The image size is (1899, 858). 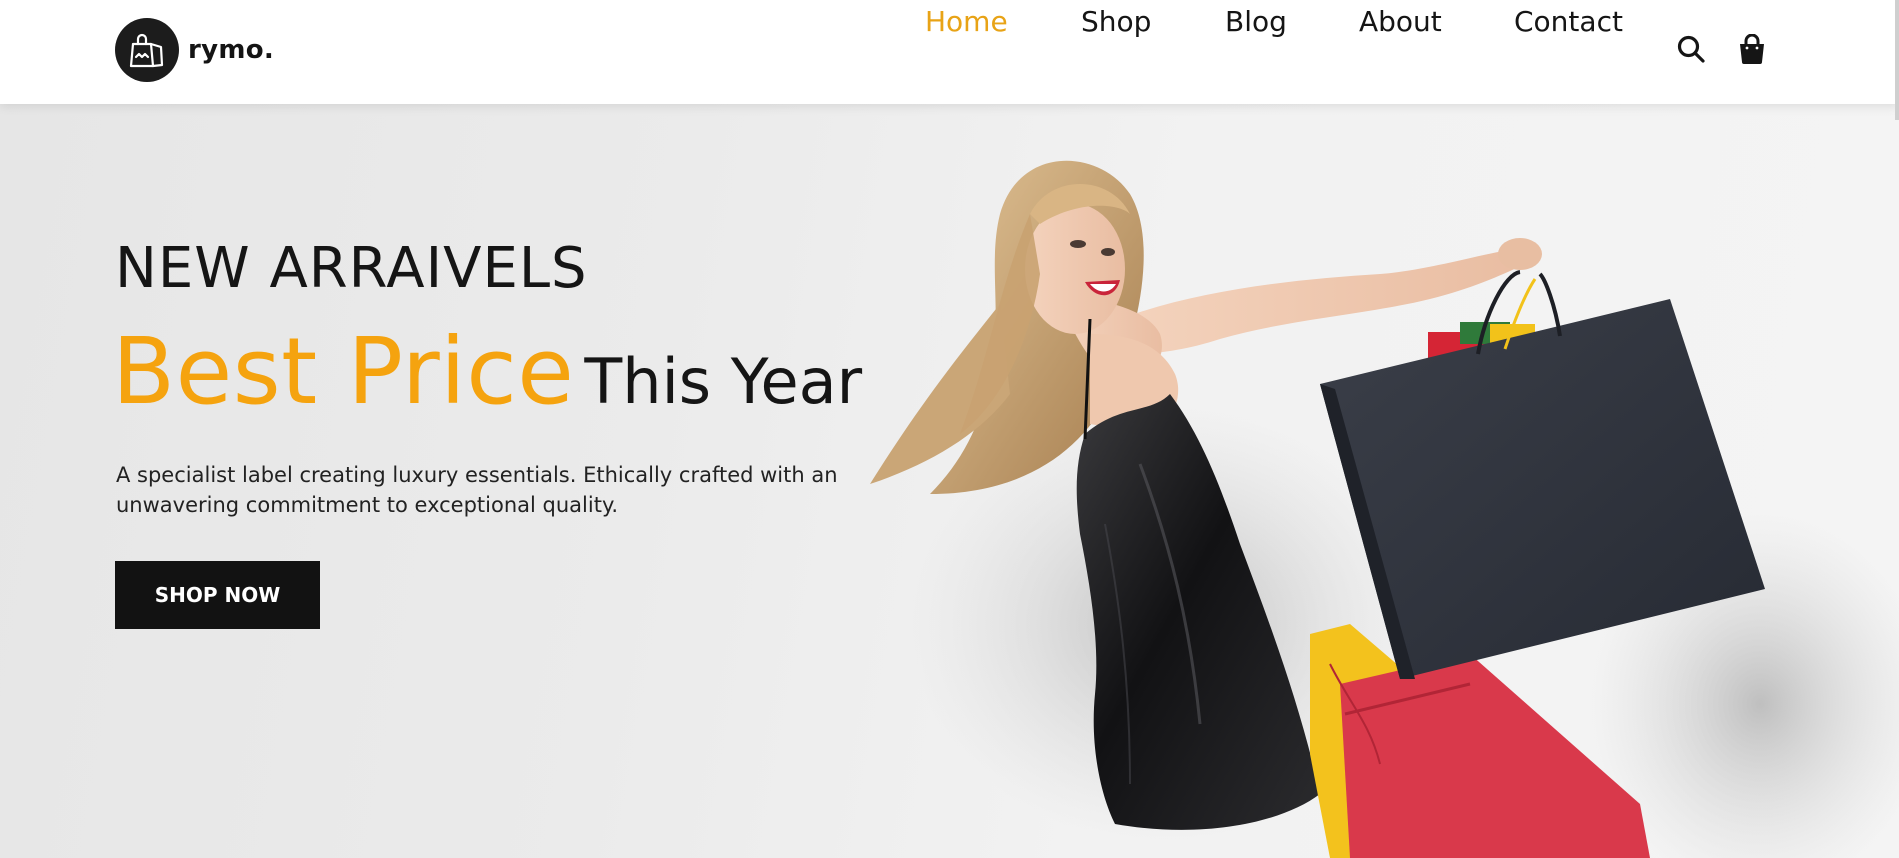 What do you see at coordinates (949, 52) in the screenshot?
I see `site-header: rymo. Home Shop Blog About Contact` at bounding box center [949, 52].